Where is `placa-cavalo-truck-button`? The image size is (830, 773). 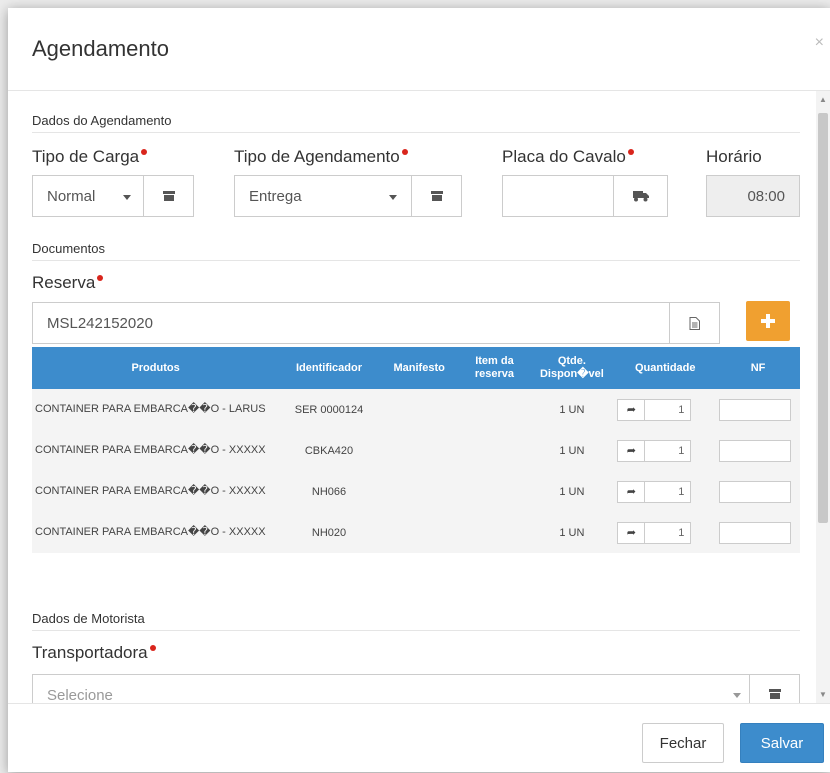 placa-cavalo-truck-button is located at coordinates (641, 196).